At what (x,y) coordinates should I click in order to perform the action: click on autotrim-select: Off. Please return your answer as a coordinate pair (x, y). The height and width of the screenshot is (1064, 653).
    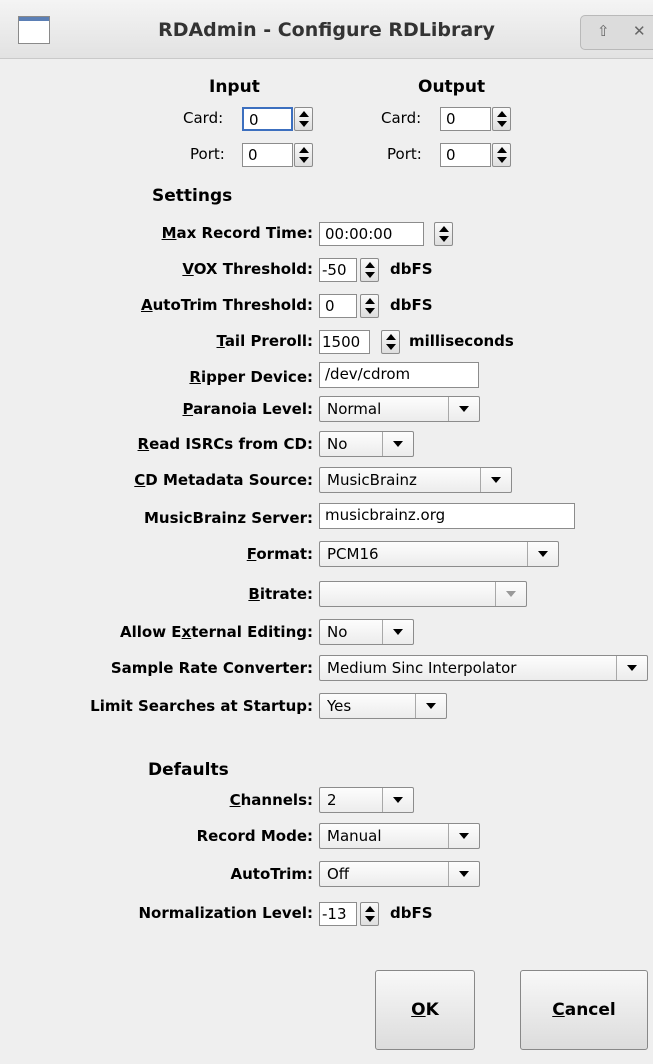
    Looking at the image, I should click on (399, 874).